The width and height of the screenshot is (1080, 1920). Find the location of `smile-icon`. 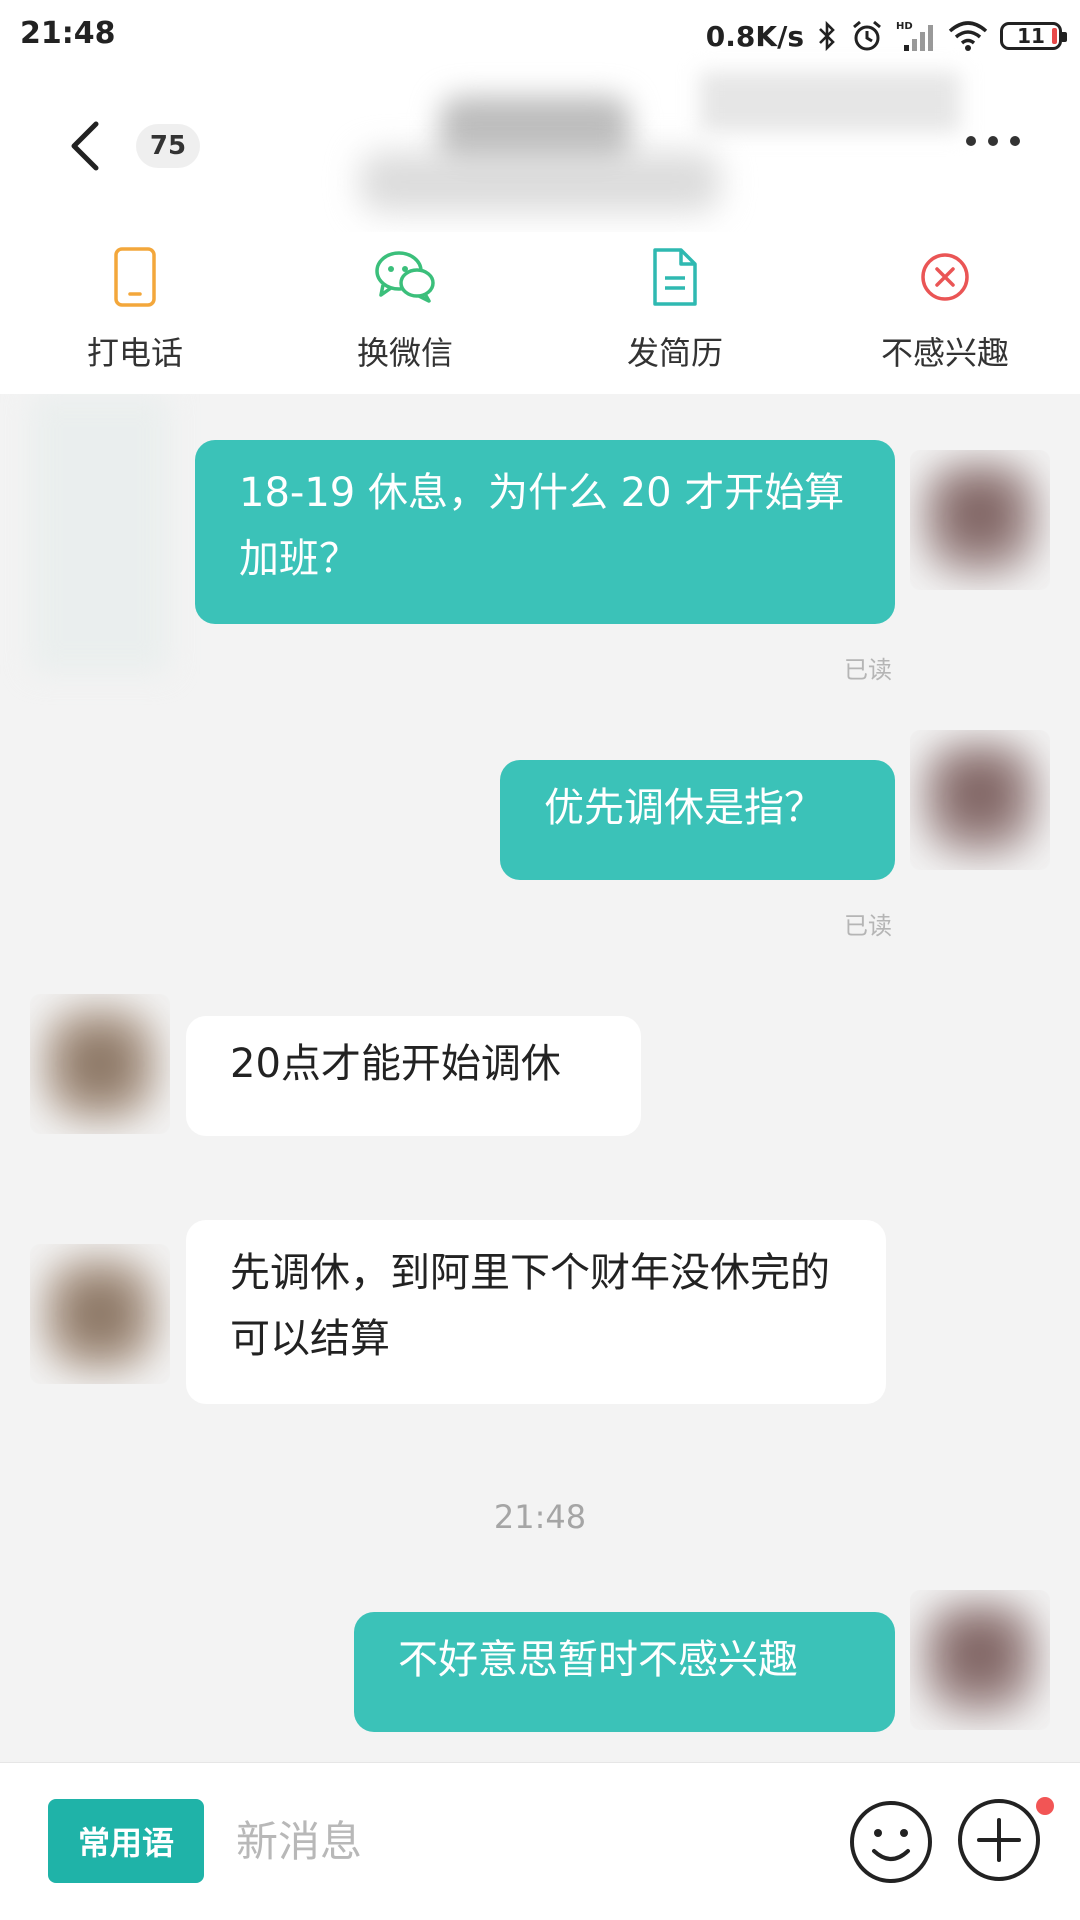

smile-icon is located at coordinates (891, 1842).